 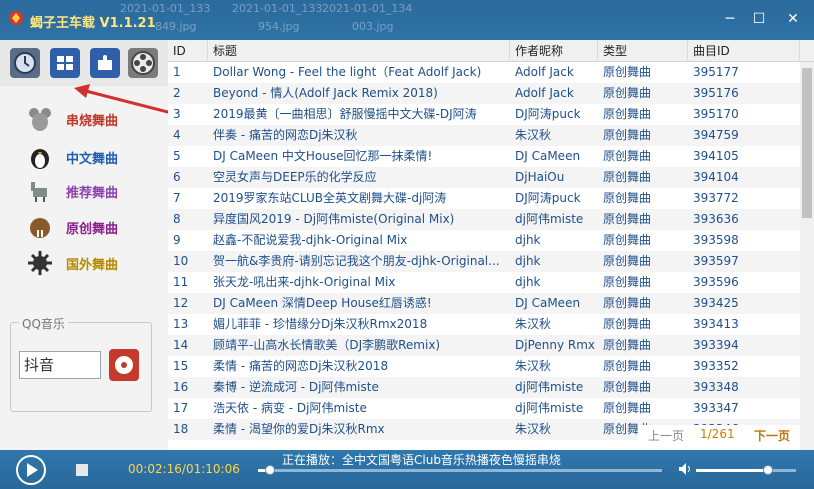 I want to click on table-scrollbar, so click(x=807, y=256).